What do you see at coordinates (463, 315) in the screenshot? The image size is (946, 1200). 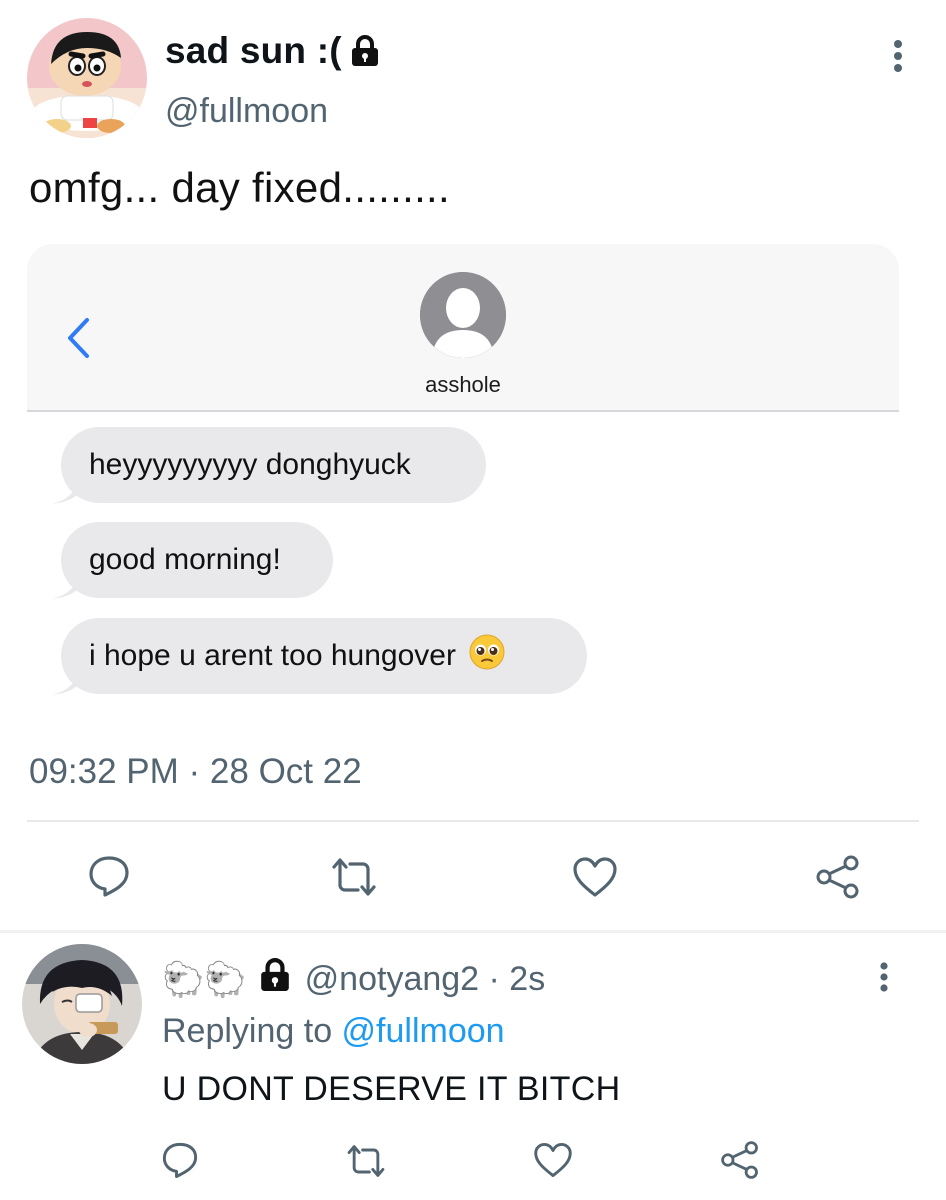 I see `contact-avatar-icon` at bounding box center [463, 315].